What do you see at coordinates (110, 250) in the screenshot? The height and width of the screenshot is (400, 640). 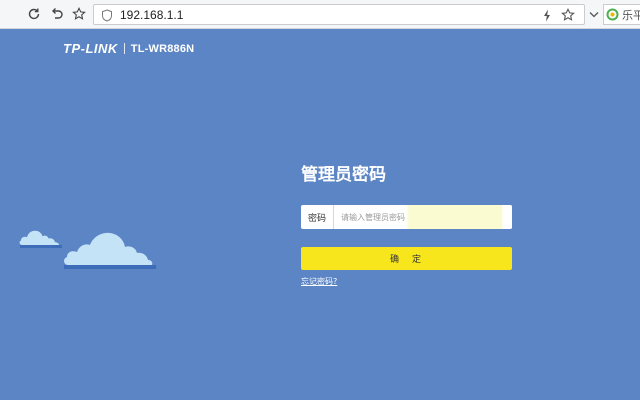 I see `cloud-large-icon` at bounding box center [110, 250].